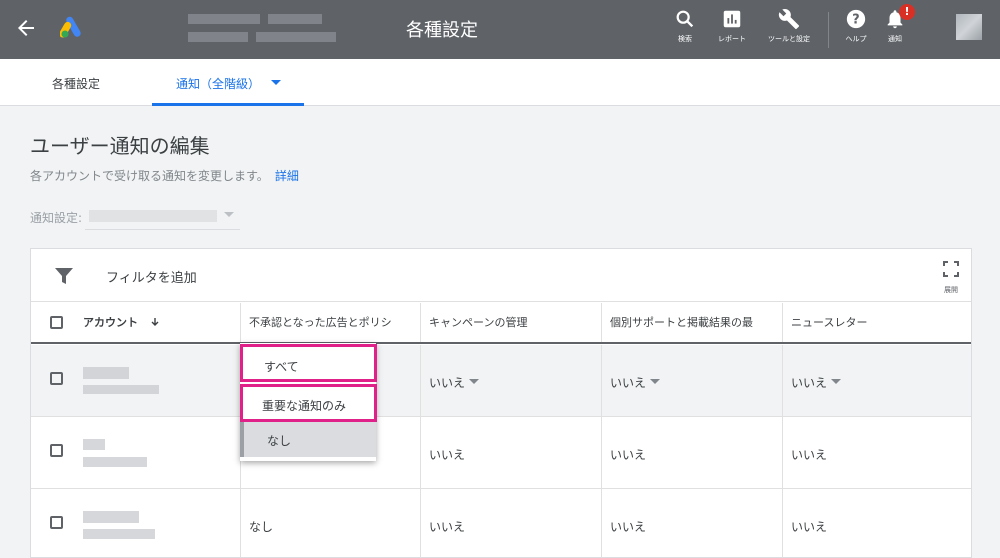  What do you see at coordinates (442, 30) in the screenshot?
I see `page-title: 各種設定` at bounding box center [442, 30].